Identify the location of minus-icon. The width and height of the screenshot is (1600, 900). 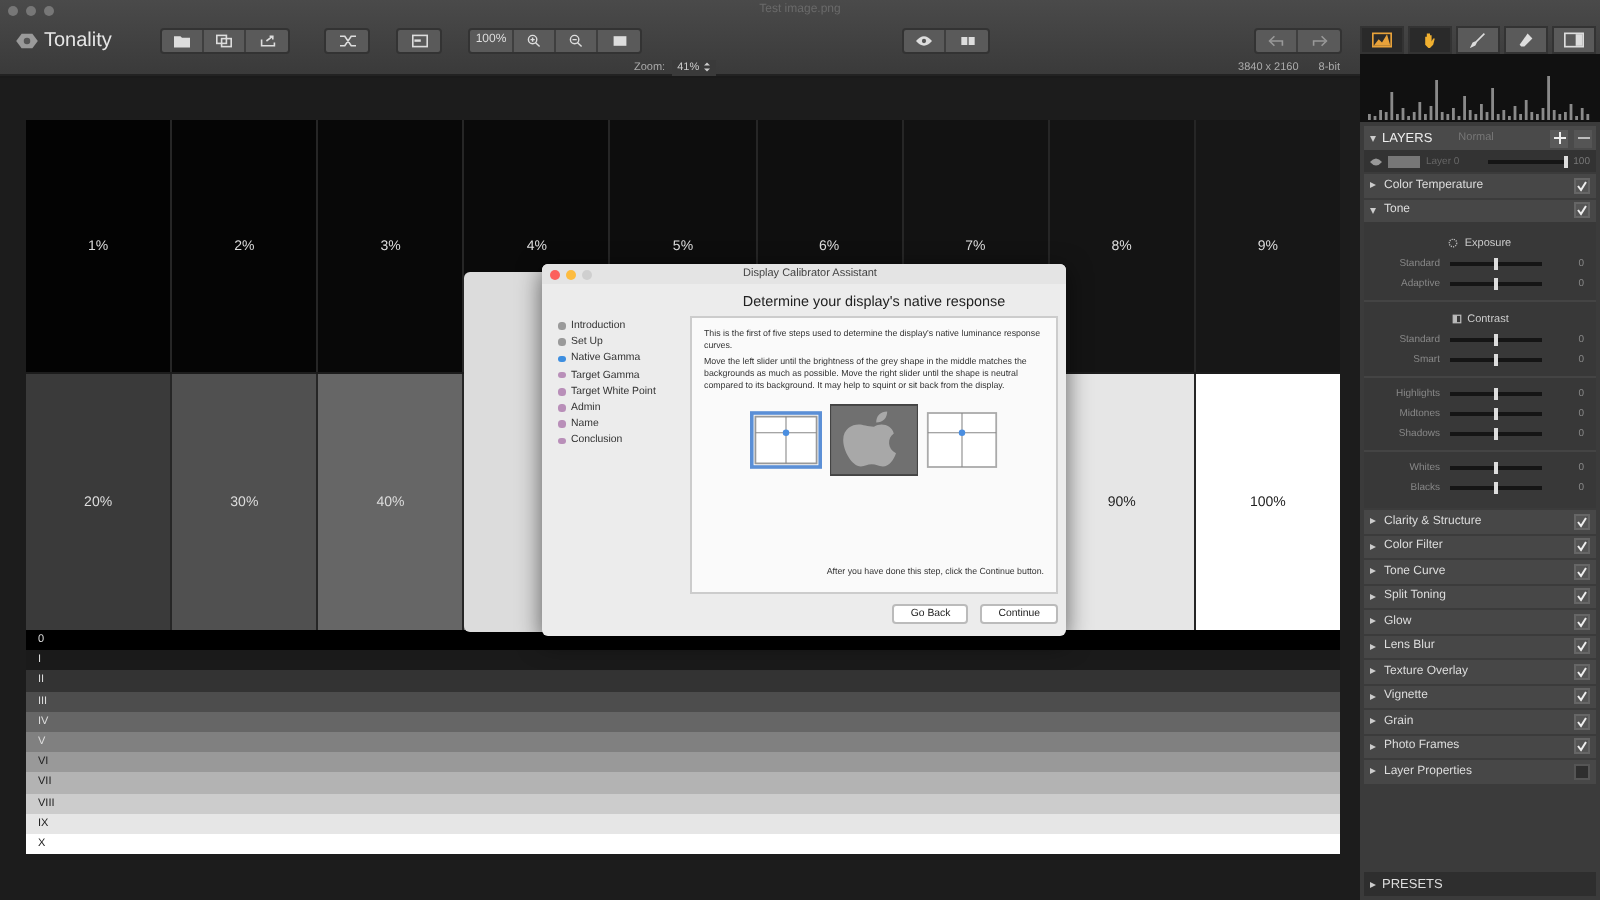
(1583, 138).